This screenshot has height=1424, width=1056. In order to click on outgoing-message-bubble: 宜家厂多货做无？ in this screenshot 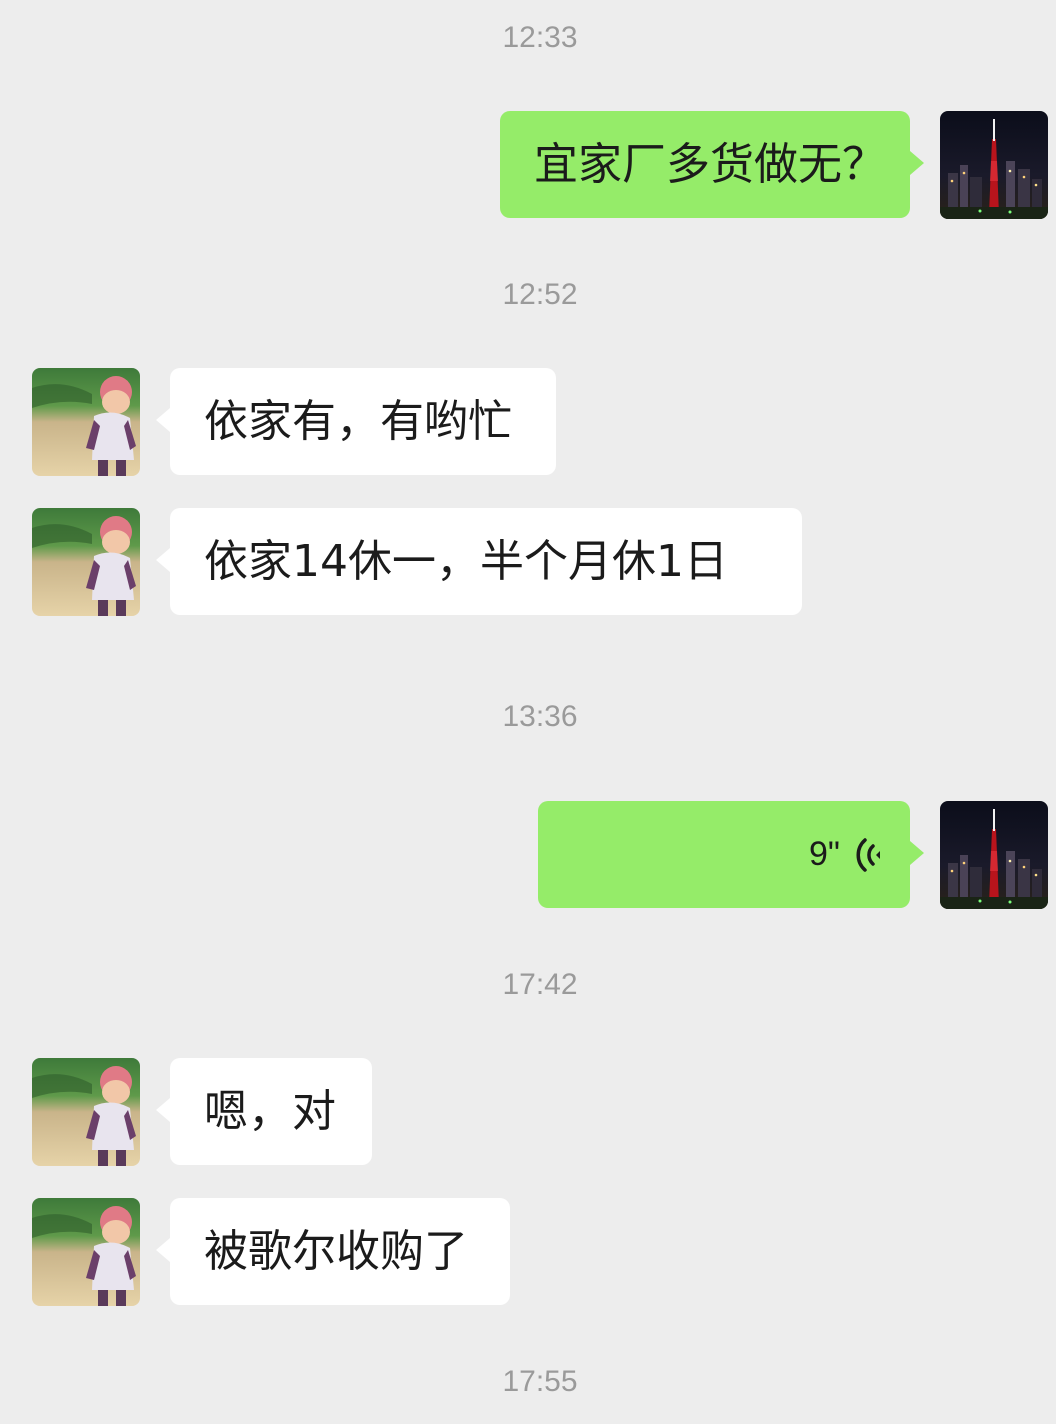, I will do `click(712, 164)`.